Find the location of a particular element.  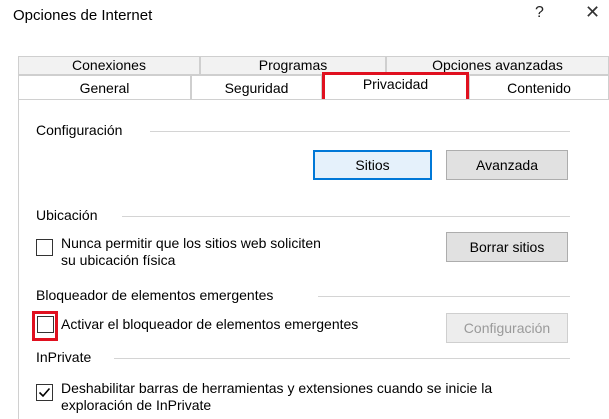

location-heading: Ubicación is located at coordinates (67, 215).